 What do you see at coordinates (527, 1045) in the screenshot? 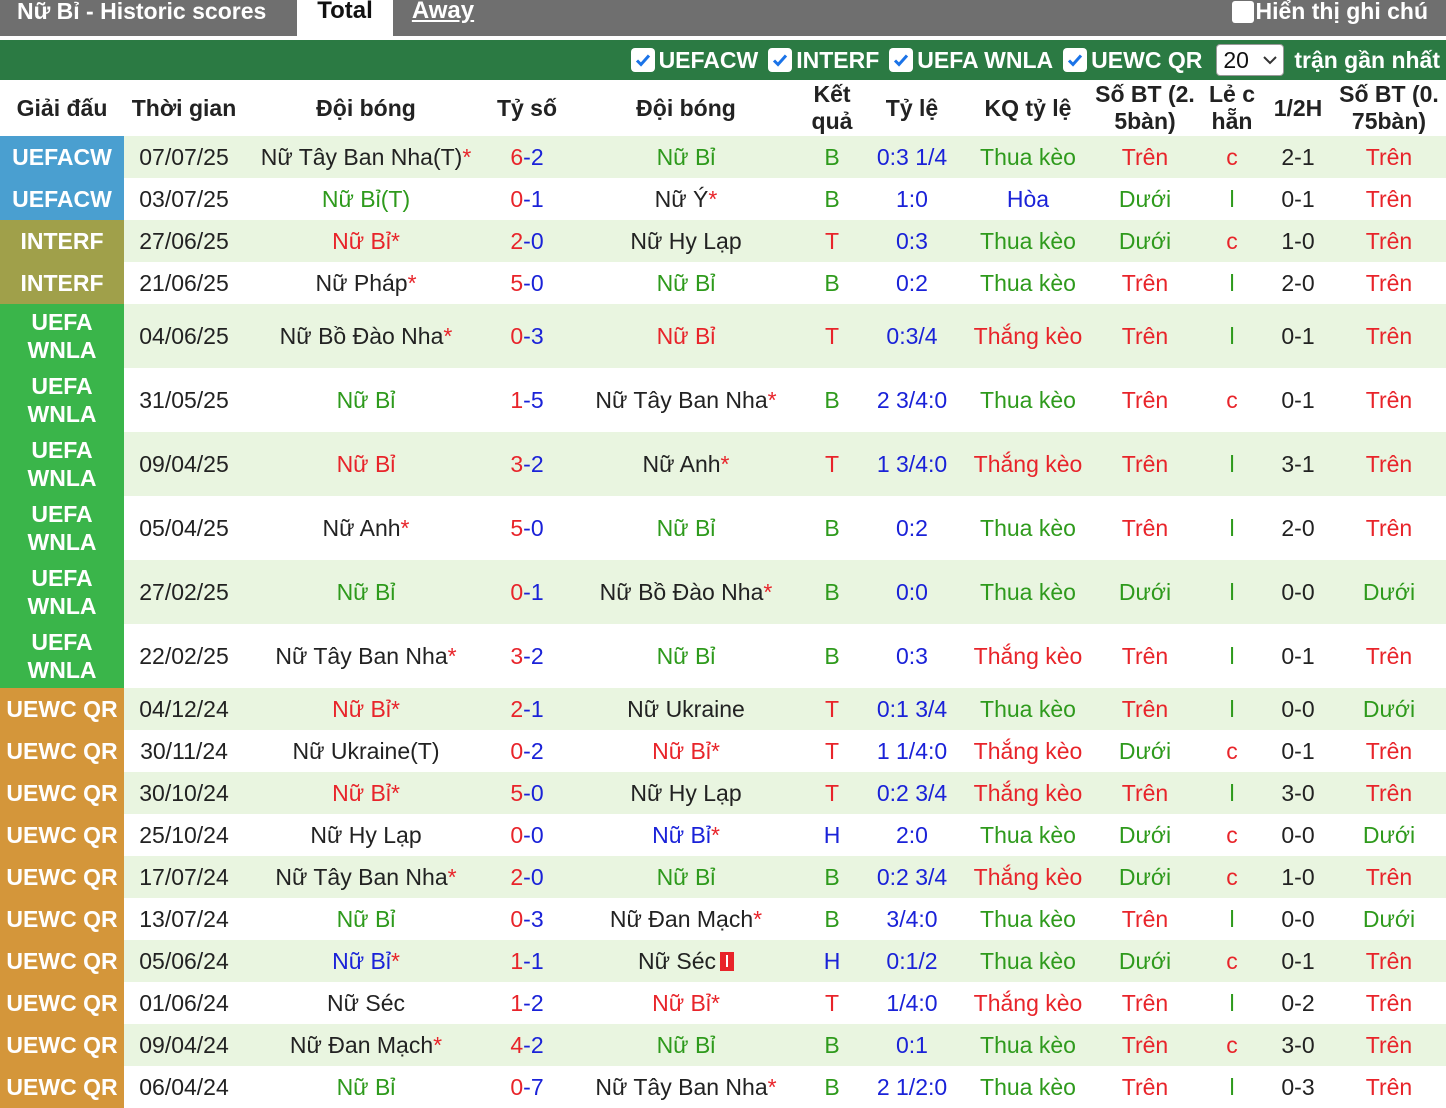
I see `match-score: 4-2` at bounding box center [527, 1045].